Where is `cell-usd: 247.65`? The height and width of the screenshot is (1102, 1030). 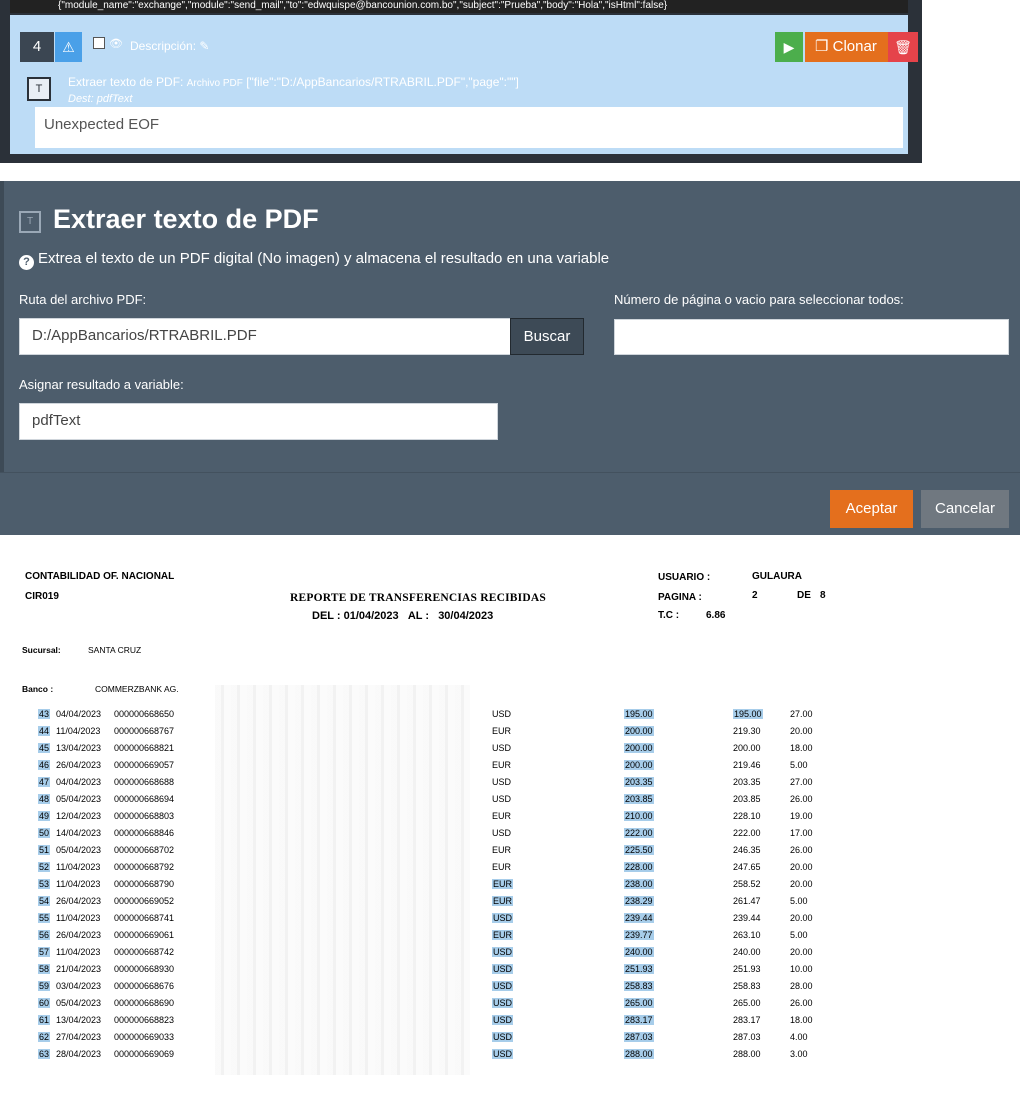
cell-usd: 247.65 is located at coordinates (747, 867).